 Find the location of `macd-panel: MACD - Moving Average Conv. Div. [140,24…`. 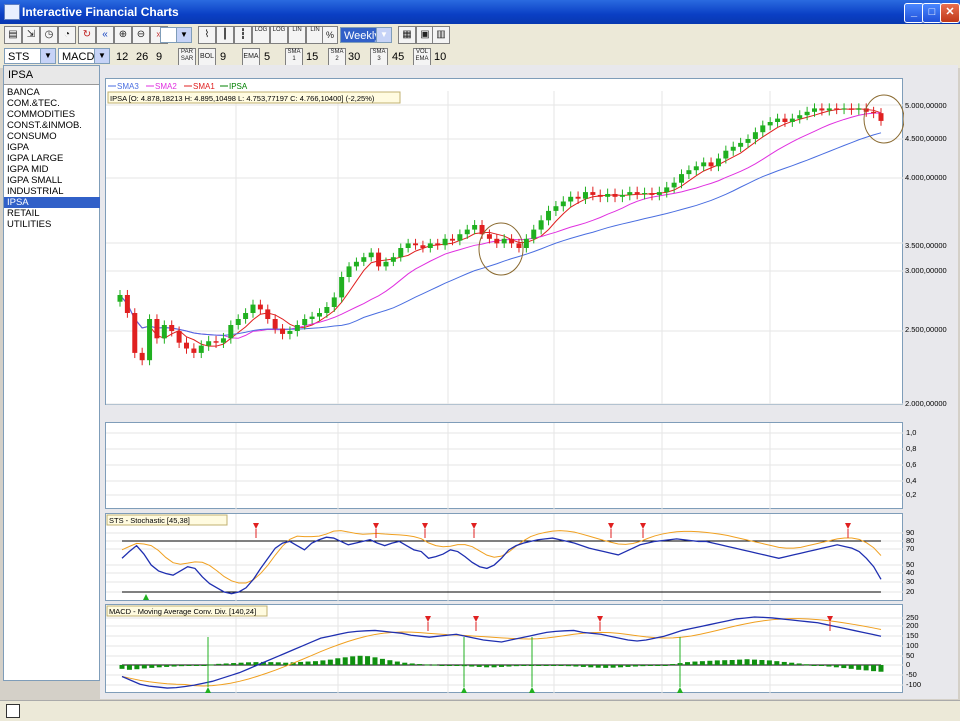

macd-panel: MACD - Moving Average Conv. Div. [140,24… is located at coordinates (504, 649).